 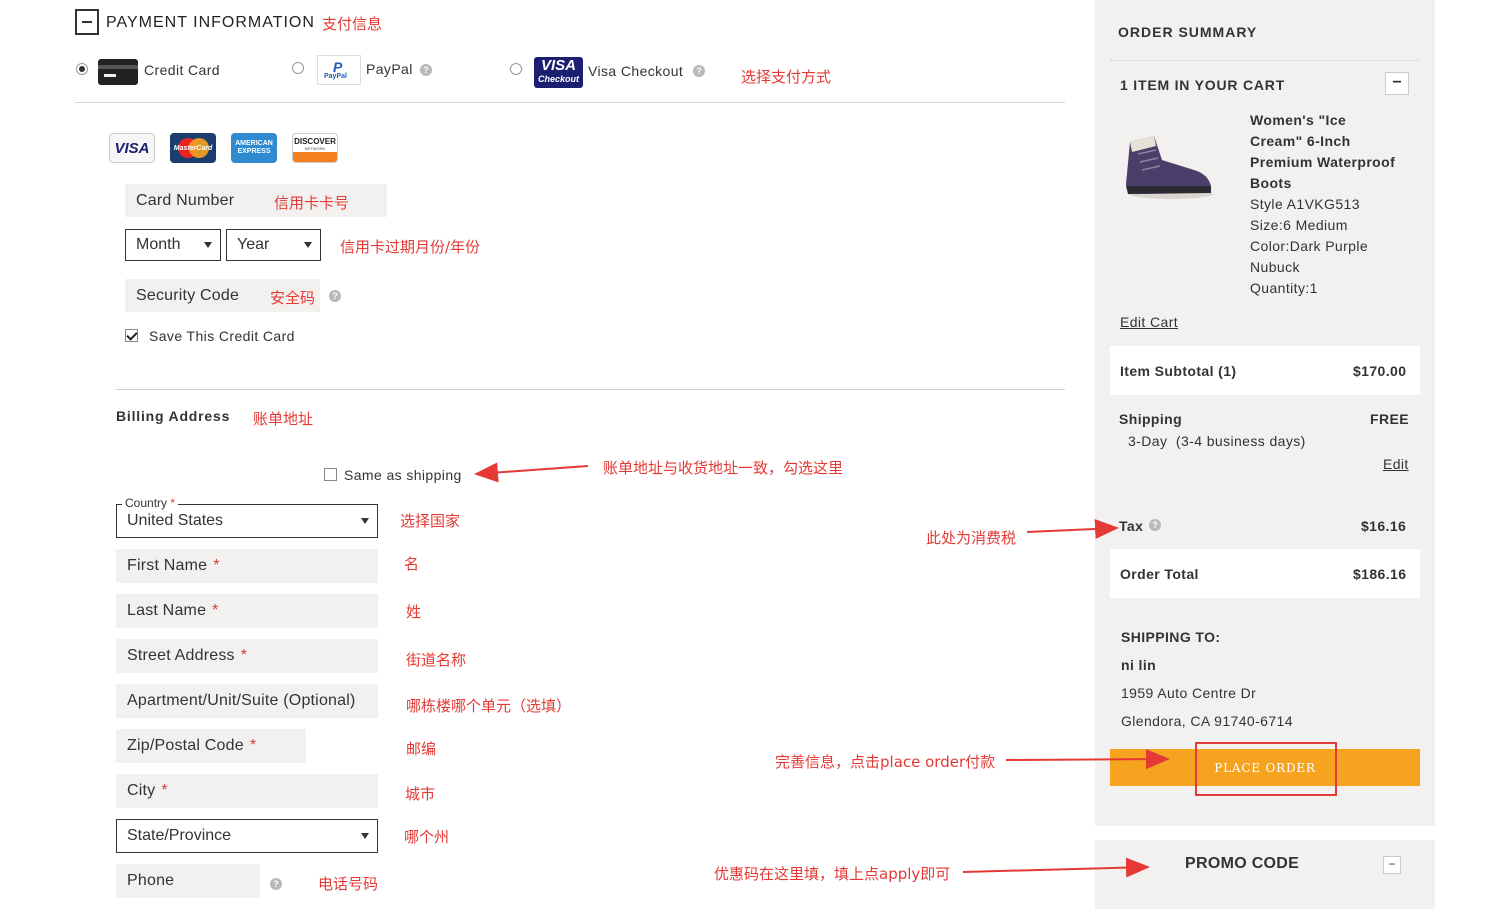 I want to click on arrow-place-order, so click(x=1087, y=759).